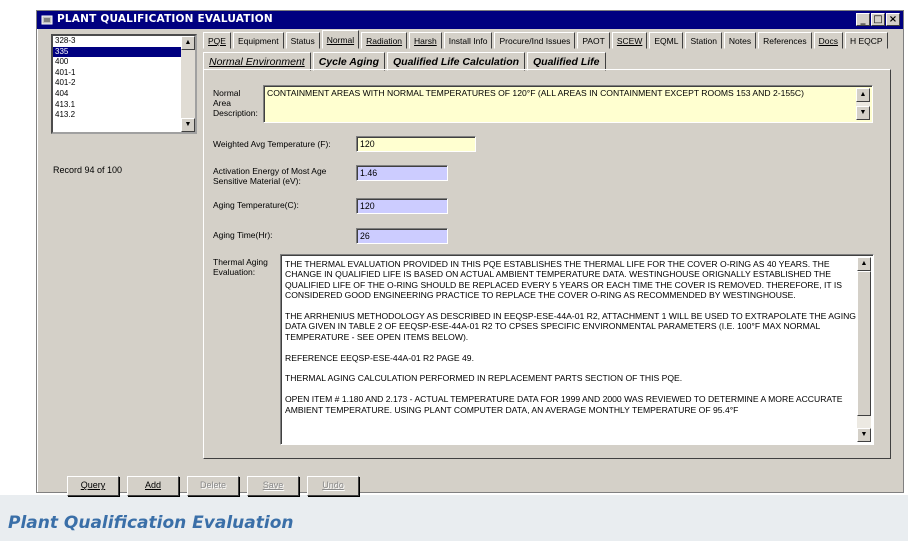 The image size is (908, 541). Describe the element at coordinates (188, 84) in the screenshot. I see `list-scrollbar: ▲ ▼` at that location.